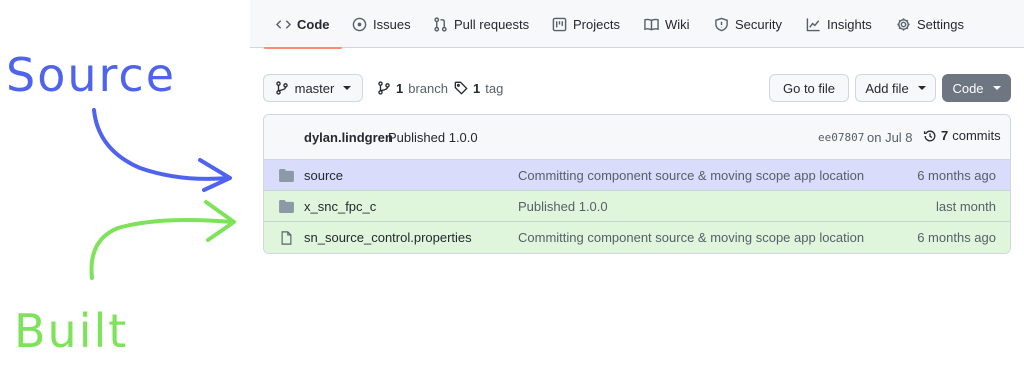 The width and height of the screenshot is (1024, 367). Describe the element at coordinates (162, 150) in the screenshot. I see `source-arrow-icon` at that location.